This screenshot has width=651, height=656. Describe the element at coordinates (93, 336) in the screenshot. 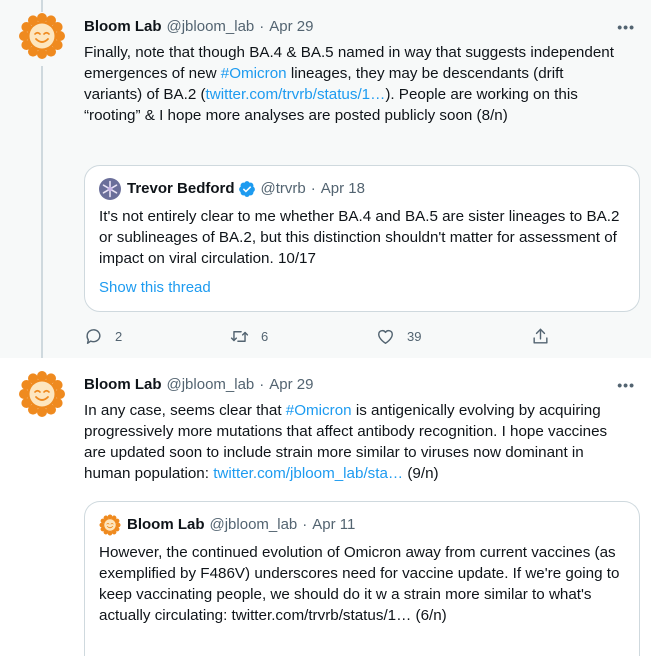

I see `reply-icon` at that location.